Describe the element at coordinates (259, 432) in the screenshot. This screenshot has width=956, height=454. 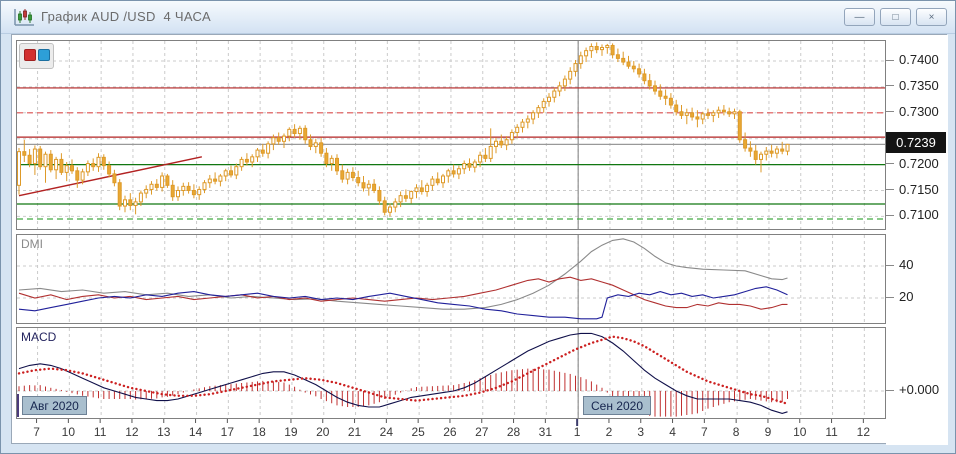
I see `date-label: 18` at that location.